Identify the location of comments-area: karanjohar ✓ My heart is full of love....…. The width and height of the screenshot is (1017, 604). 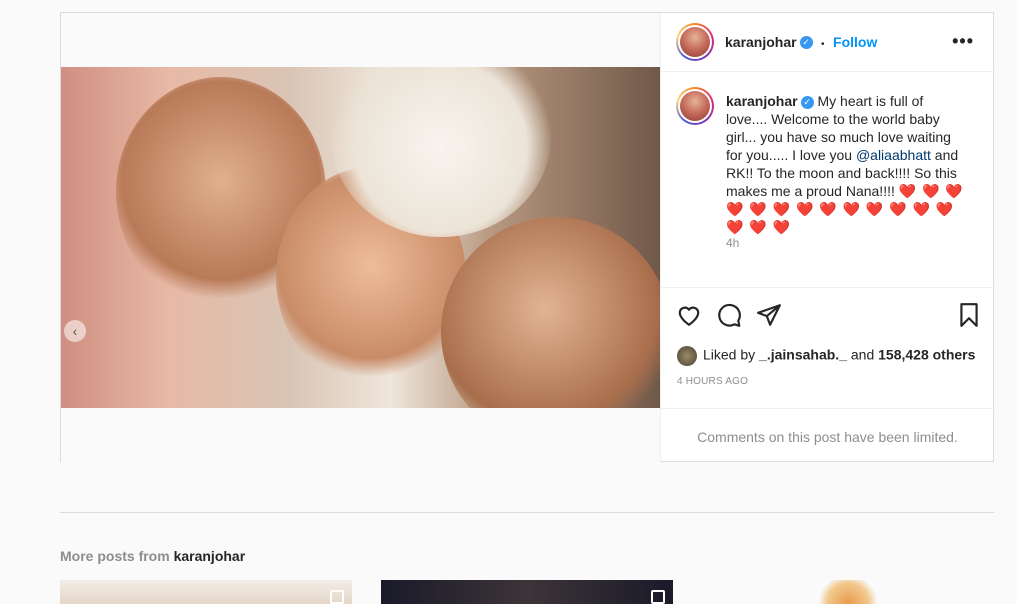
(827, 179).